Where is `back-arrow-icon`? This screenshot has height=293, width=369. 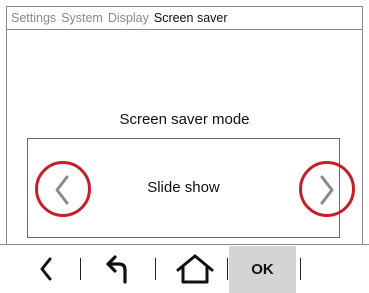 back-arrow-icon is located at coordinates (46, 269).